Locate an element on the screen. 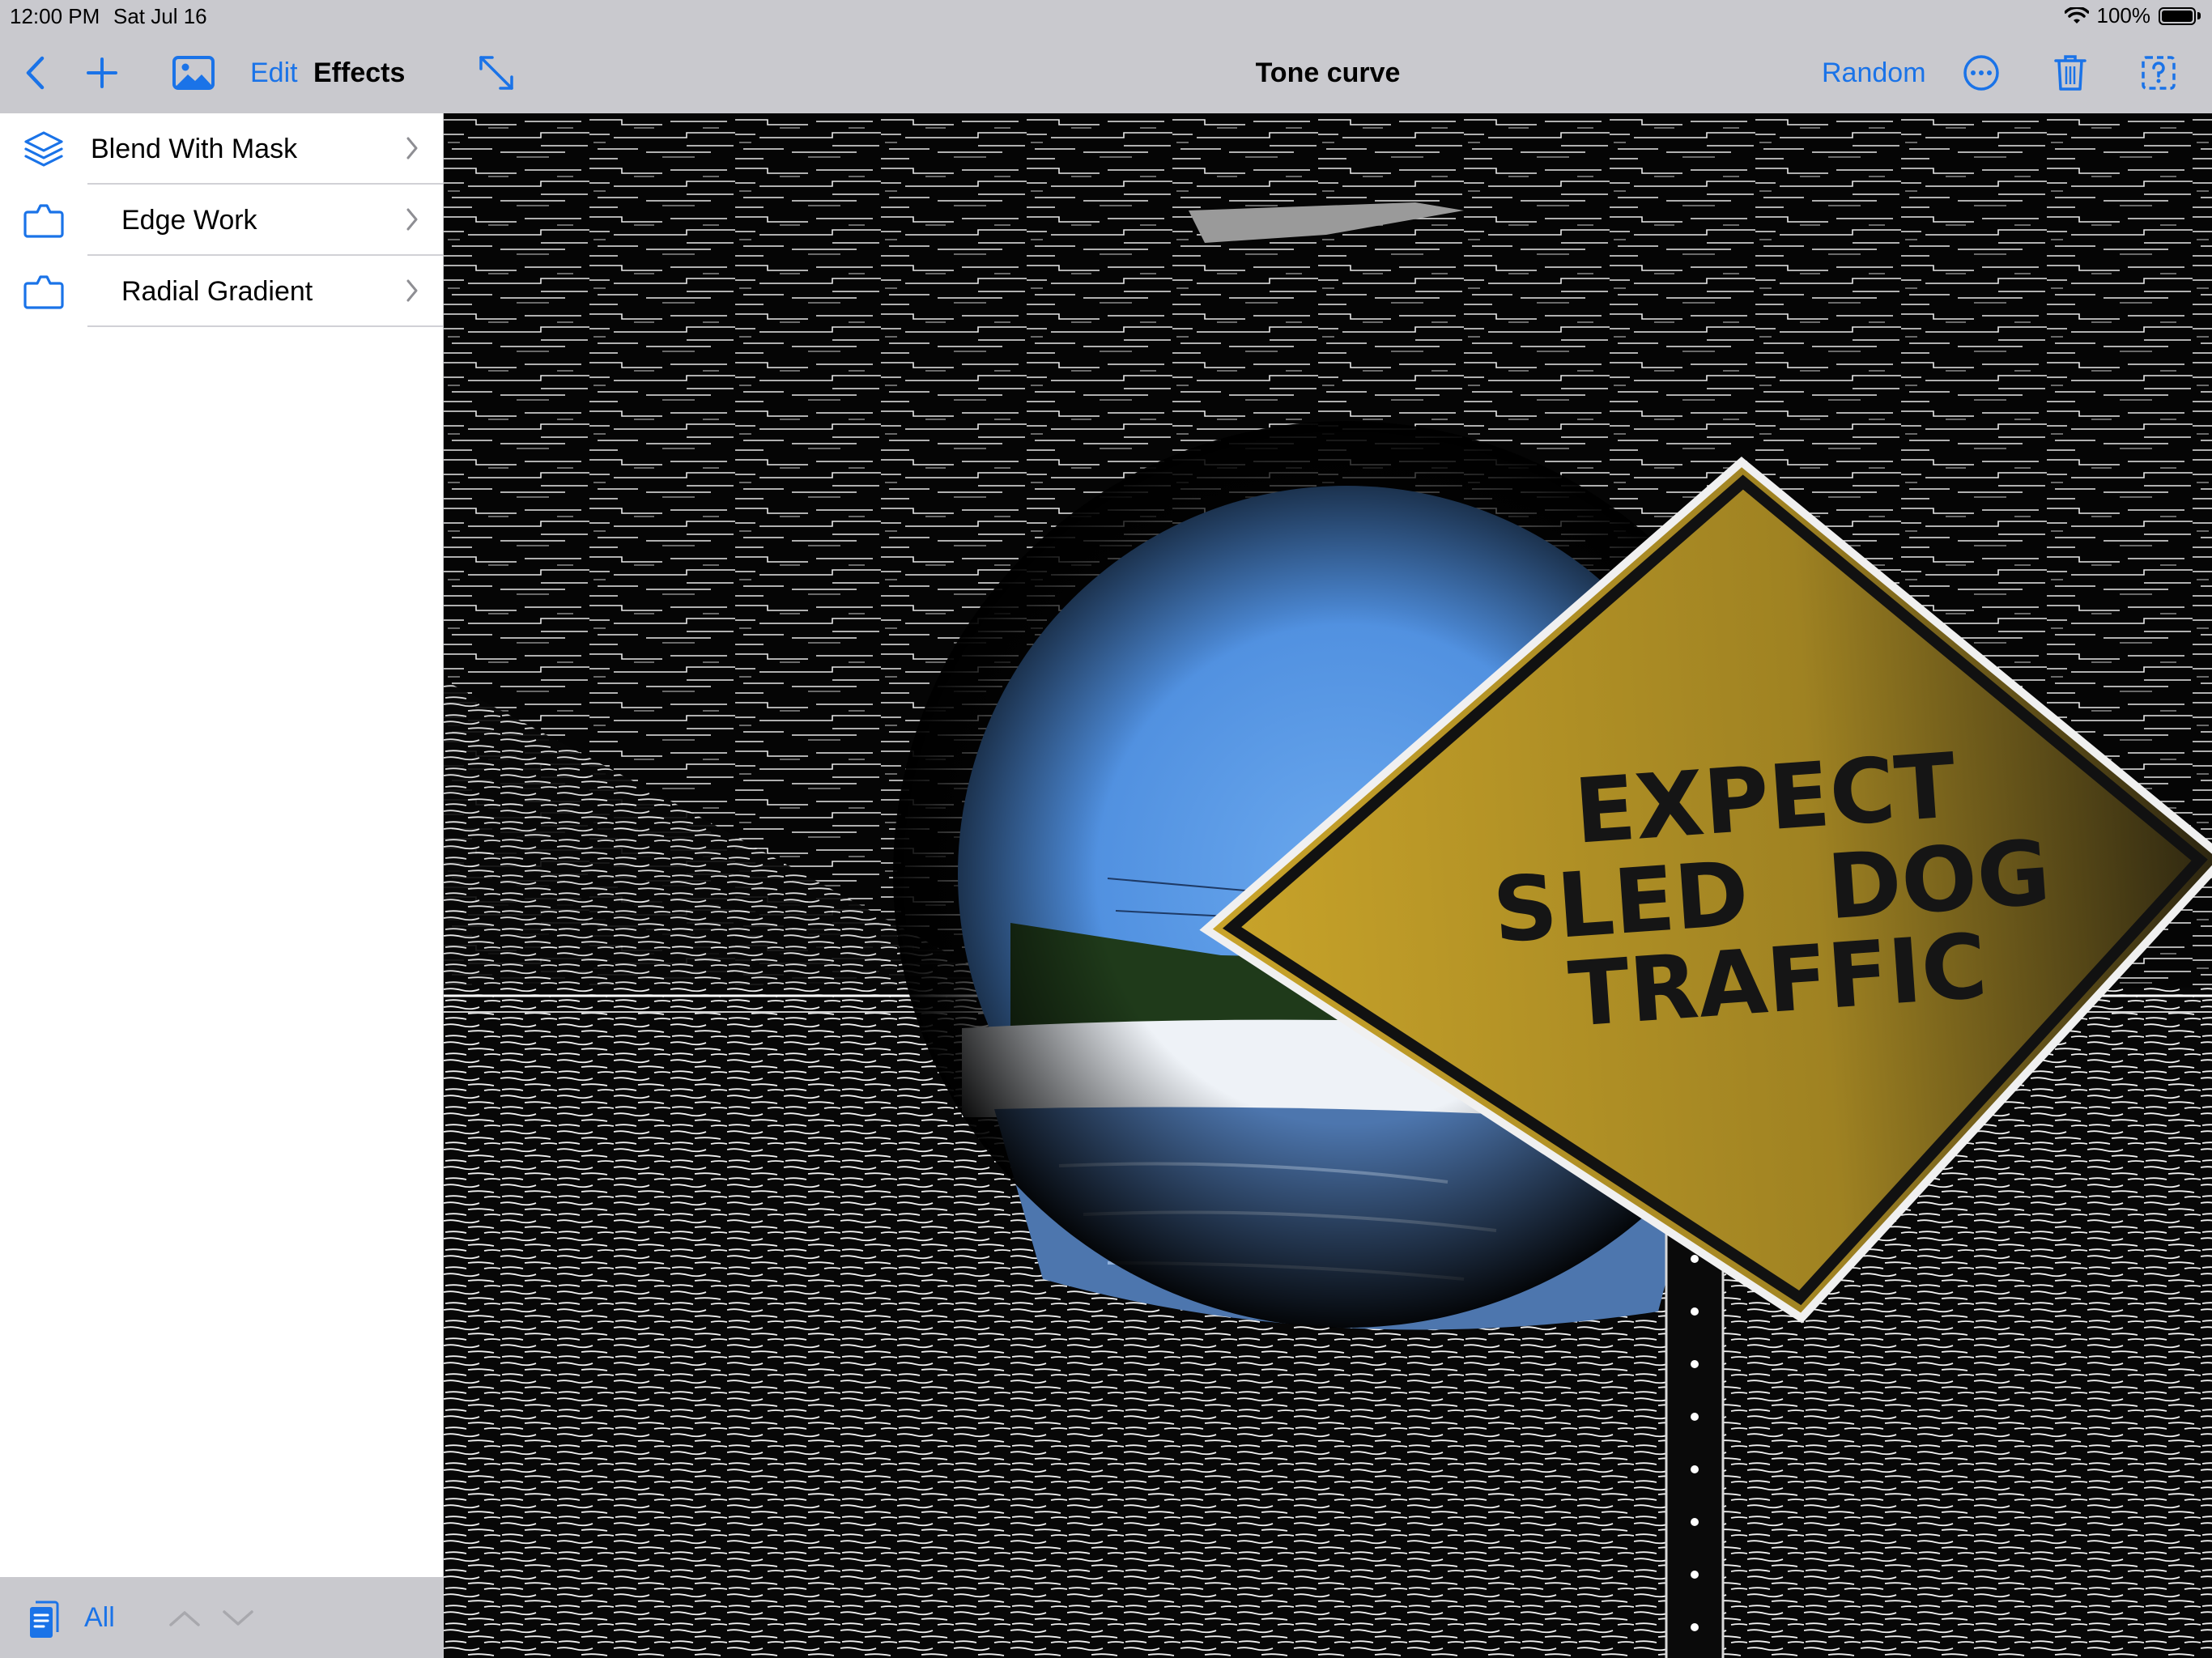  delete-button is located at coordinates (2070, 72).